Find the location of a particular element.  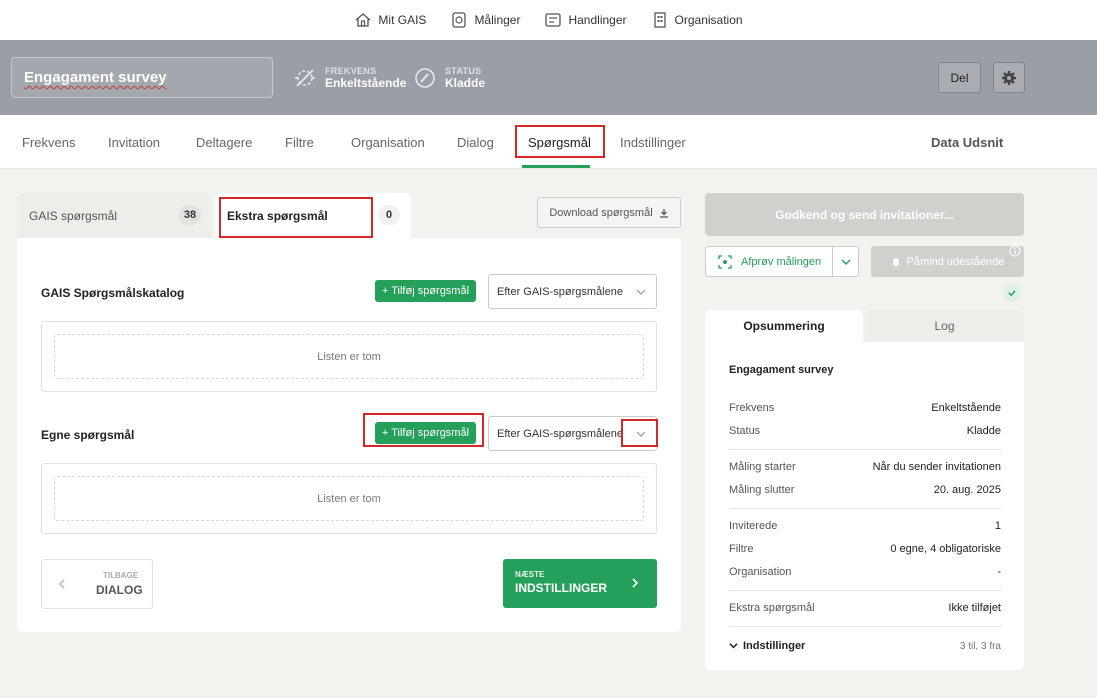

count-badge: 0 is located at coordinates (389, 215).